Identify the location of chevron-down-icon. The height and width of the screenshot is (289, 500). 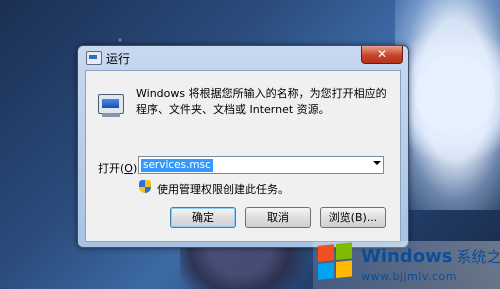
(377, 163).